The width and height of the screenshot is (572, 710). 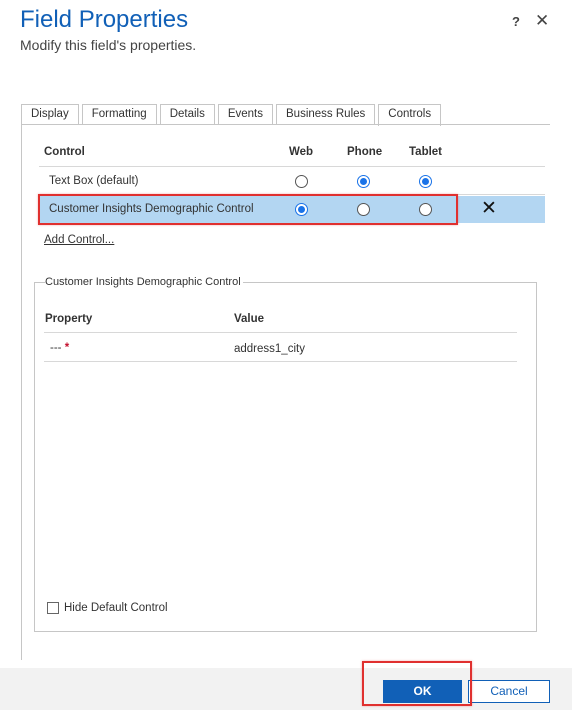 What do you see at coordinates (64, 152) in the screenshot?
I see `column-header-control: Control` at bounding box center [64, 152].